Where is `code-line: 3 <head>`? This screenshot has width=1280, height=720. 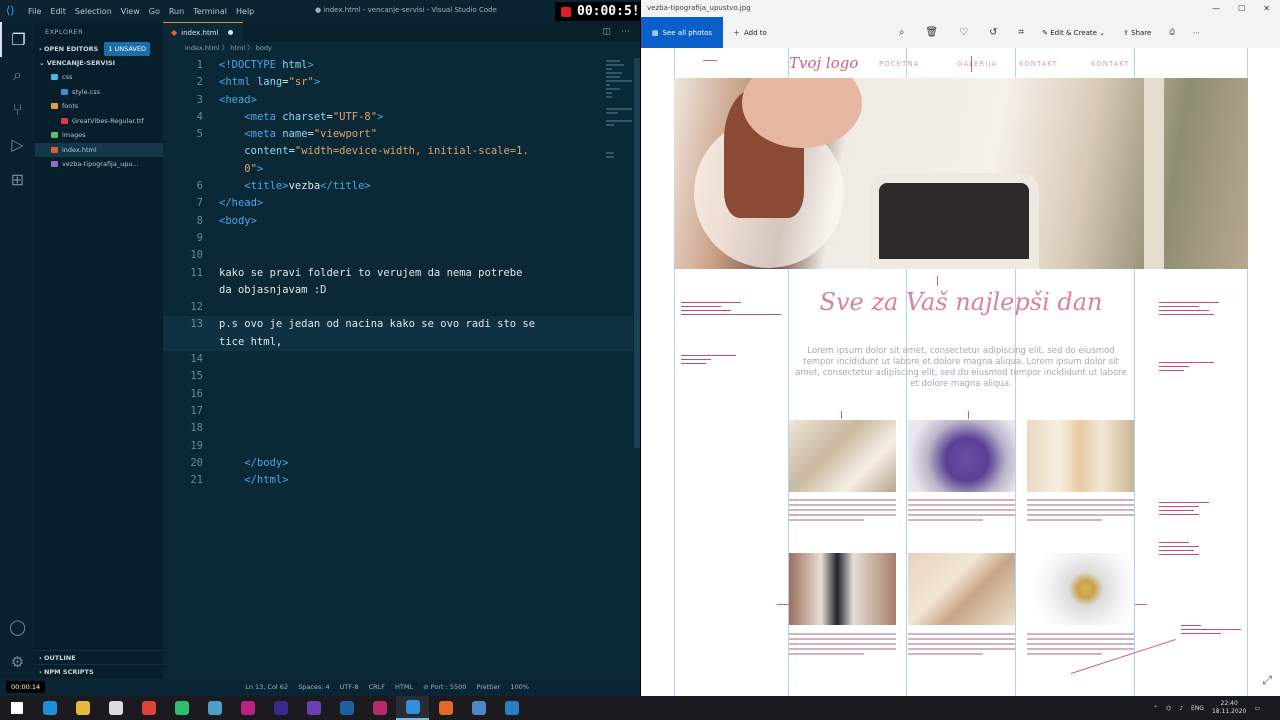
code-line: 3 <head> is located at coordinates (398, 100).